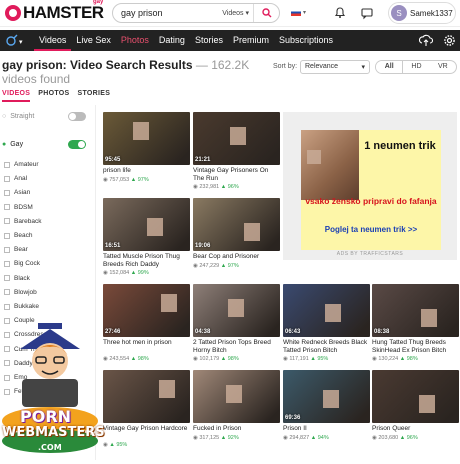 This screenshot has height=464, width=460. I want to click on tab-photos: PHOTOS, so click(53, 96).